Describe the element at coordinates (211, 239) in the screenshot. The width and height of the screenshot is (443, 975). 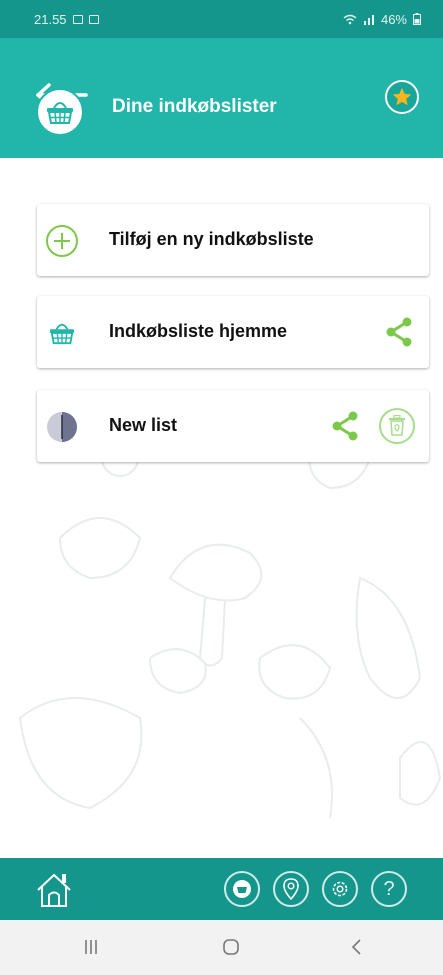
I see `add-list-label: Tilføj en ny indkøbsliste` at that location.